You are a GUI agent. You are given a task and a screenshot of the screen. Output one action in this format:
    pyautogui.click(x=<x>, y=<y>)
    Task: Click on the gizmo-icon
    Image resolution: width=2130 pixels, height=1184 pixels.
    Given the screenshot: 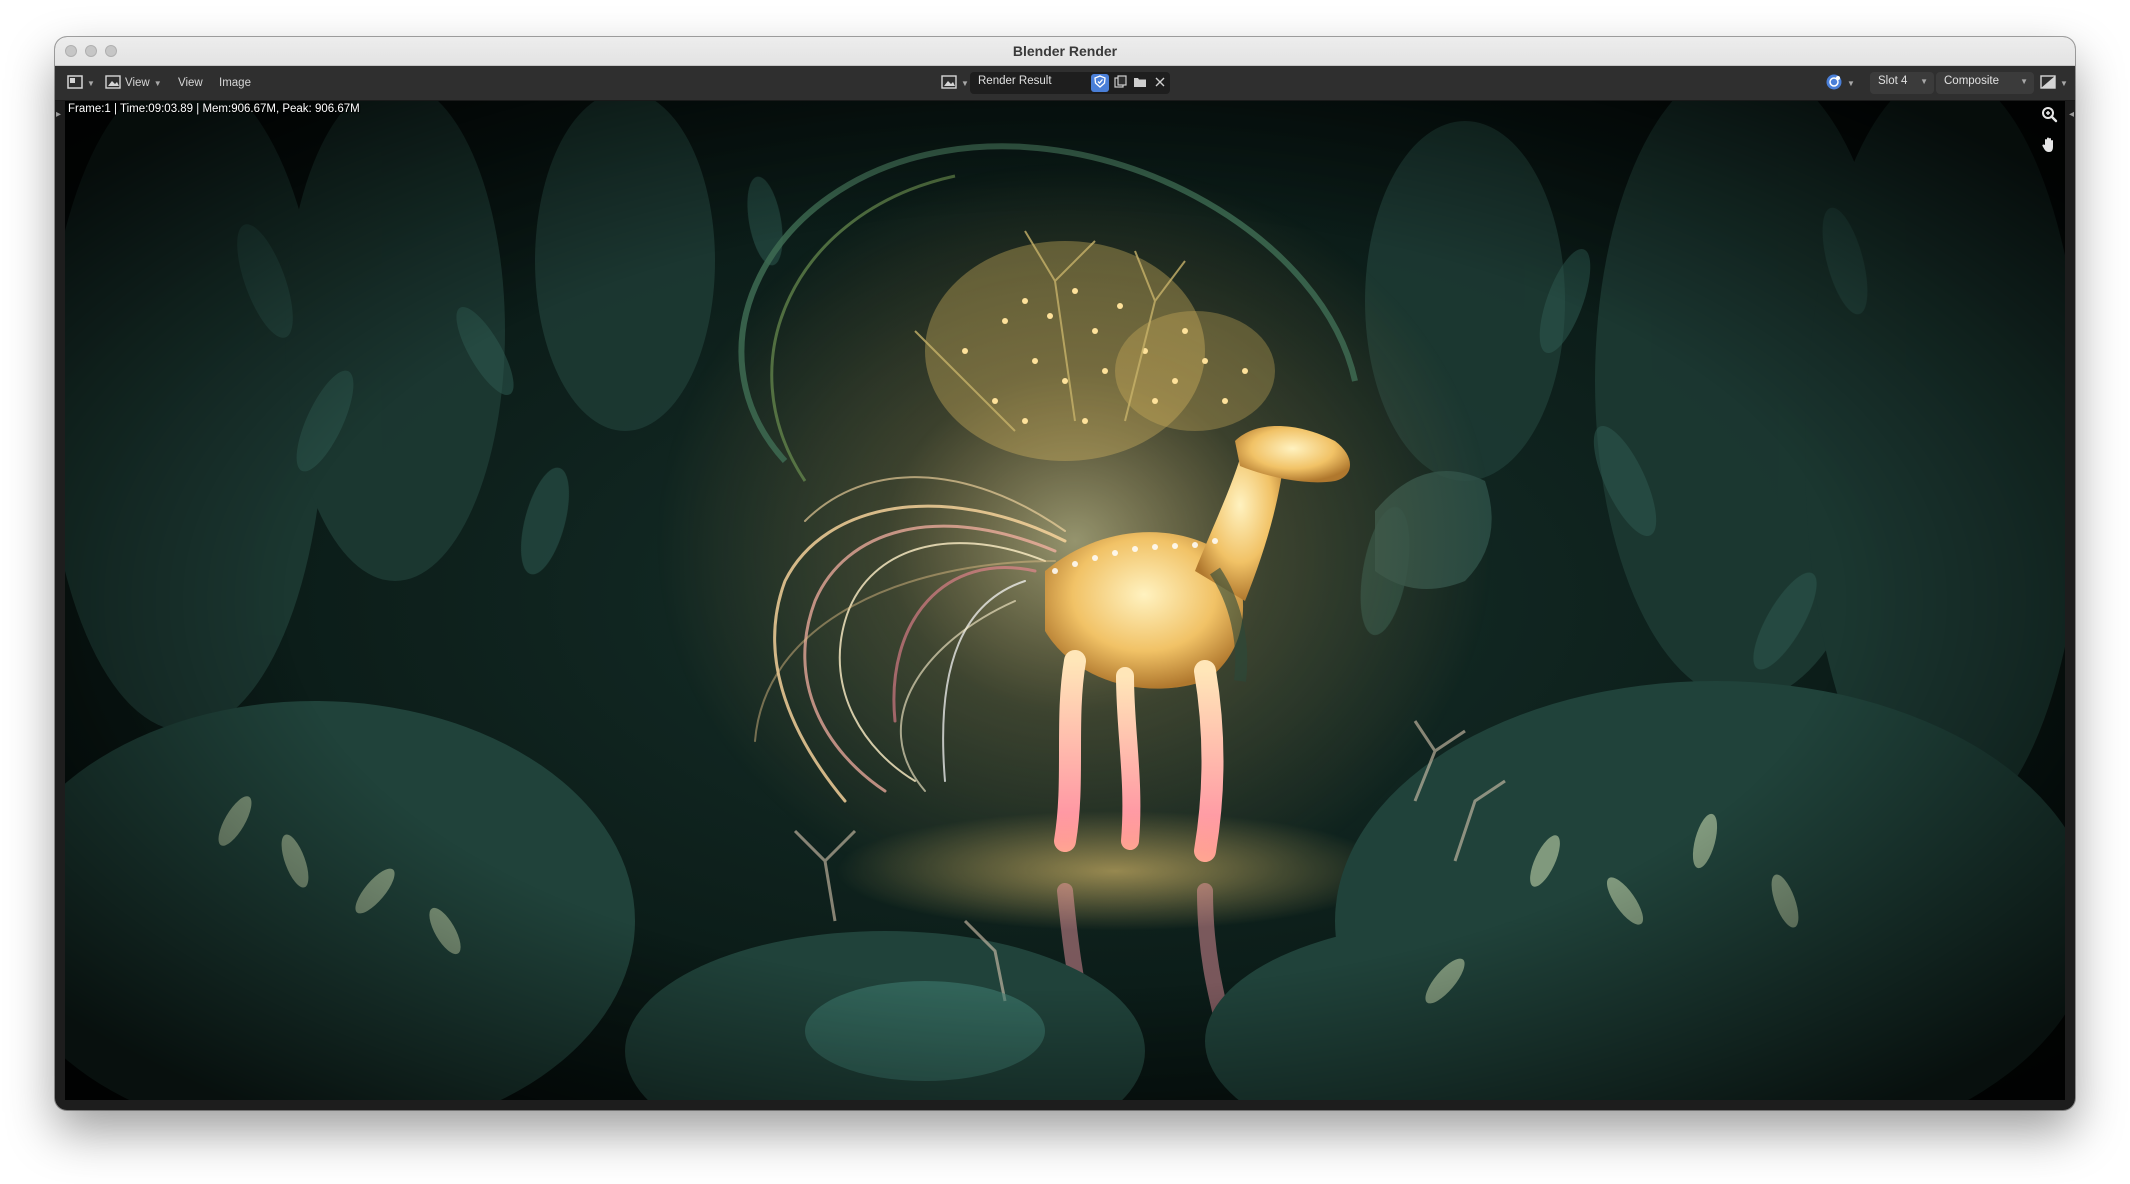 What is the action you would take?
    pyautogui.click(x=1834, y=83)
    